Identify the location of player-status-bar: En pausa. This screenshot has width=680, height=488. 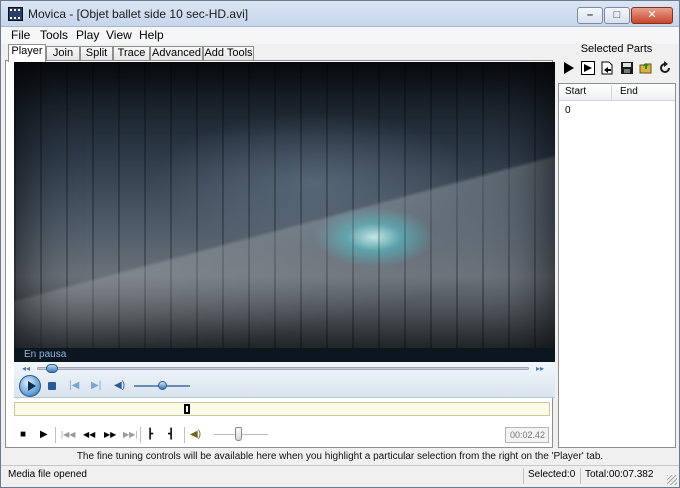
(284, 355).